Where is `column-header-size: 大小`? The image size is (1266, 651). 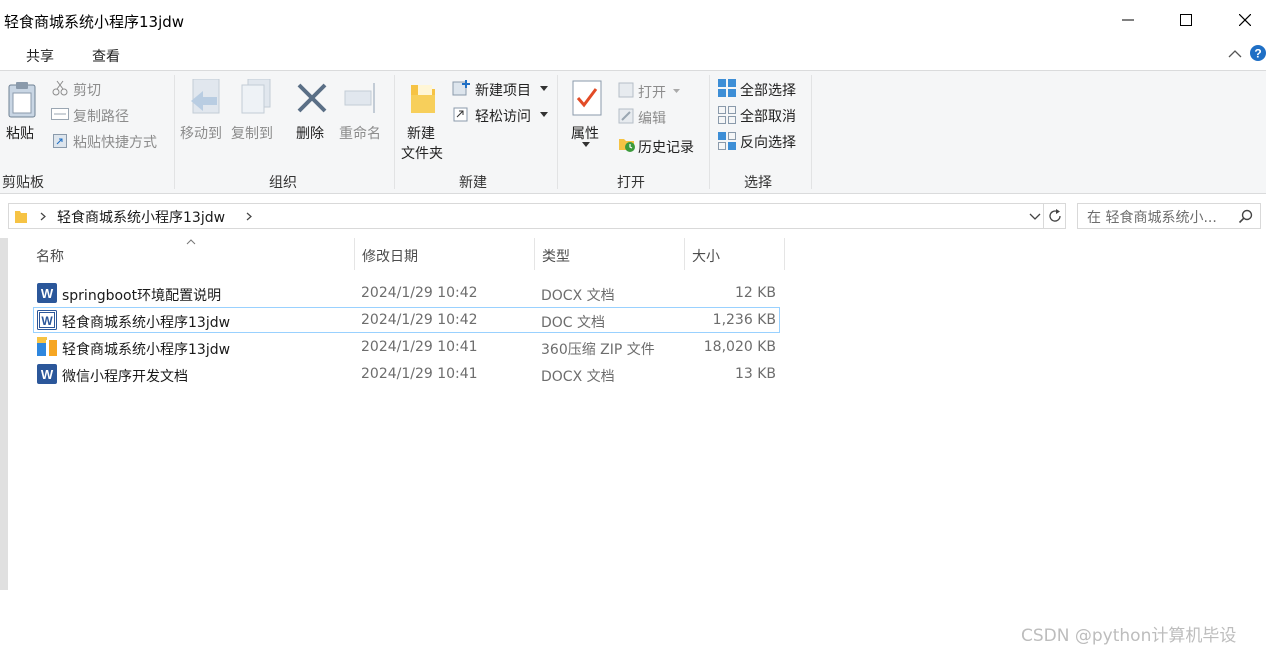 column-header-size: 大小 is located at coordinates (706, 256).